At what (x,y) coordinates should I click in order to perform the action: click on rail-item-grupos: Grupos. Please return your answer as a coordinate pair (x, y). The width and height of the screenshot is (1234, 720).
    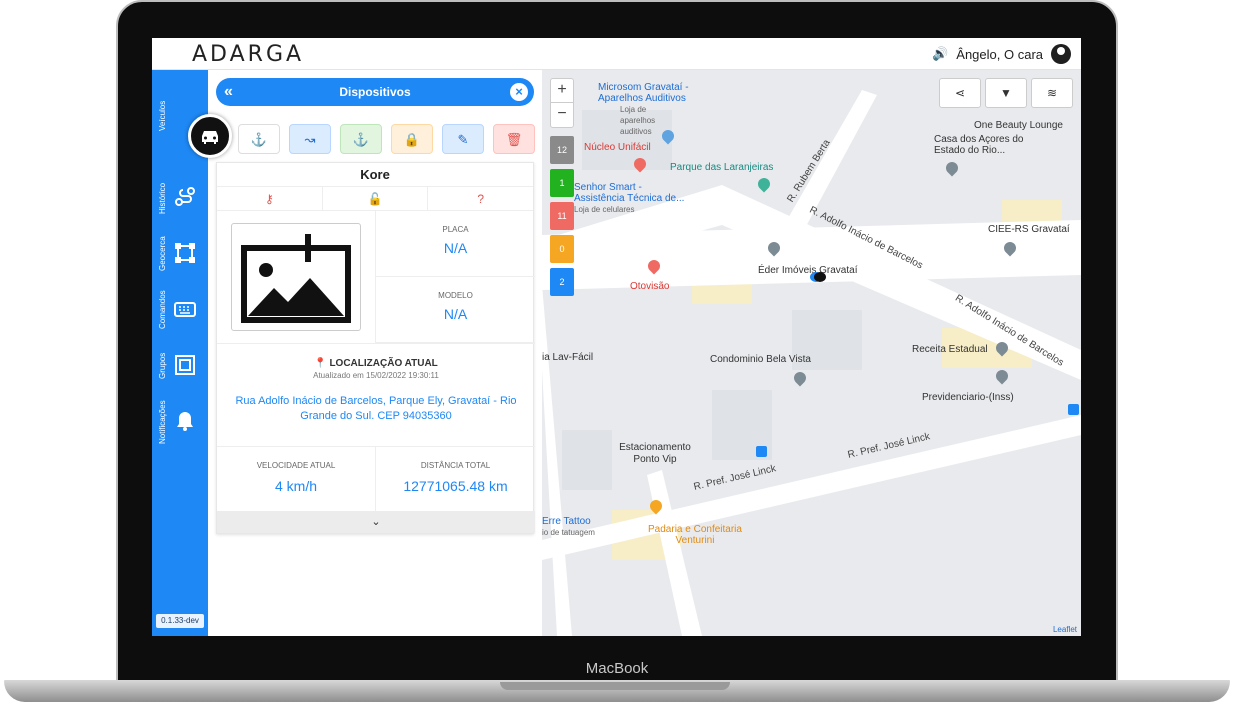
    Looking at the image, I should click on (180, 366).